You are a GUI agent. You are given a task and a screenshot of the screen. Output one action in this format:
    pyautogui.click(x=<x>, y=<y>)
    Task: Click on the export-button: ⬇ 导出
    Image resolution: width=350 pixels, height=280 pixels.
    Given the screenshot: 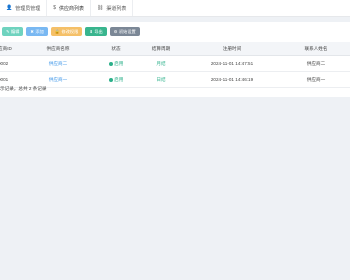 What is the action you would take?
    pyautogui.click(x=96, y=31)
    